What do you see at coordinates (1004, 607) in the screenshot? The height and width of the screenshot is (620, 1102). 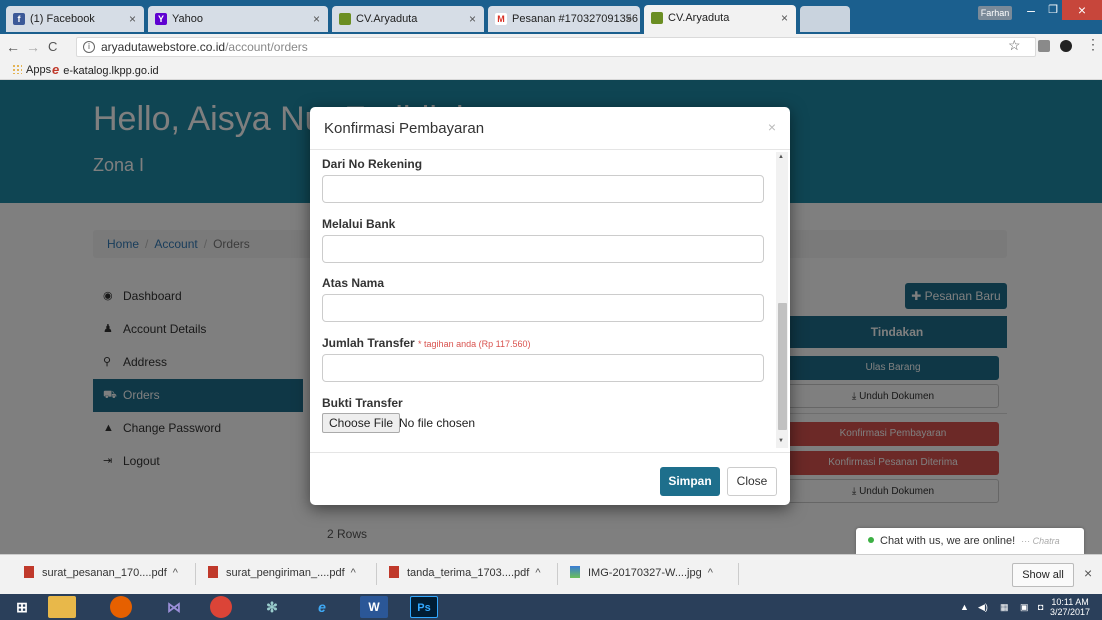 I see `network-icon: ▦` at bounding box center [1004, 607].